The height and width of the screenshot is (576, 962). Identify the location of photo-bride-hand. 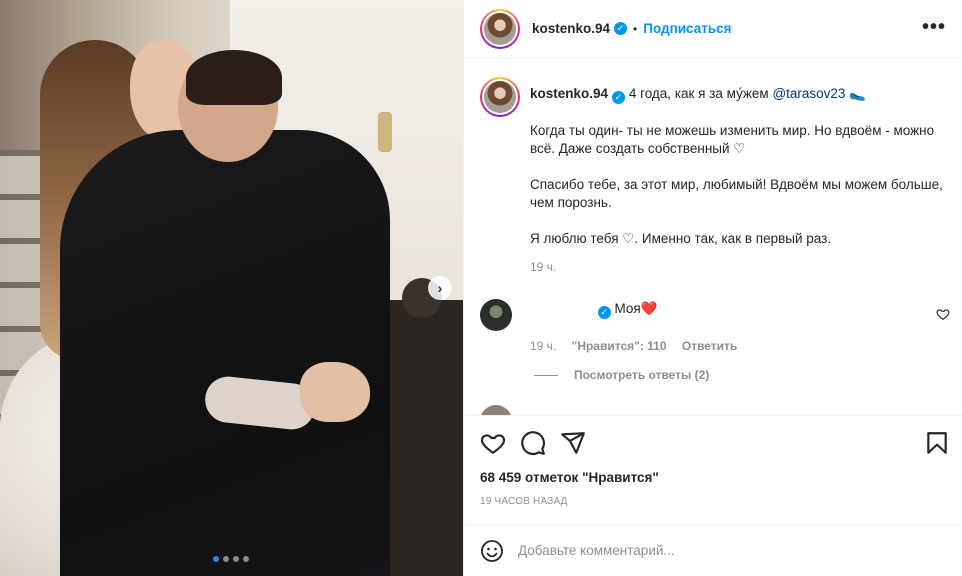
(335, 392).